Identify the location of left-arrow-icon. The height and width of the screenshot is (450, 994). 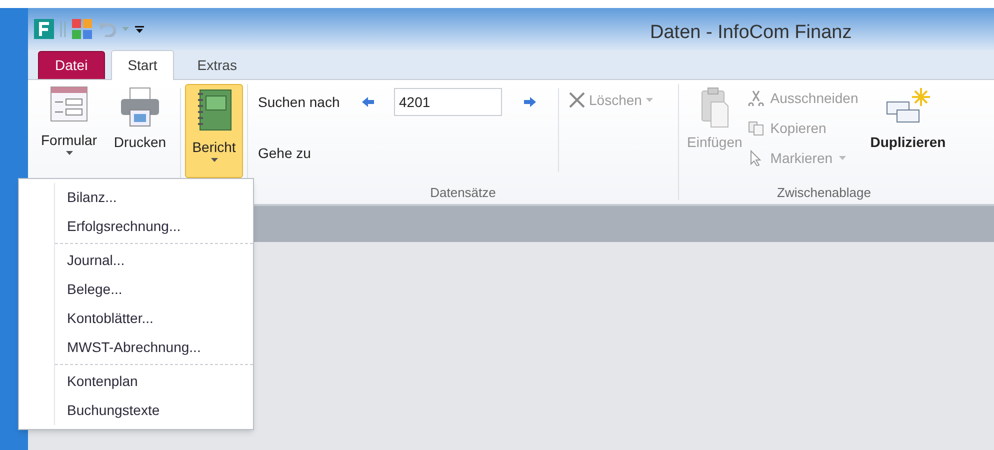
(368, 102).